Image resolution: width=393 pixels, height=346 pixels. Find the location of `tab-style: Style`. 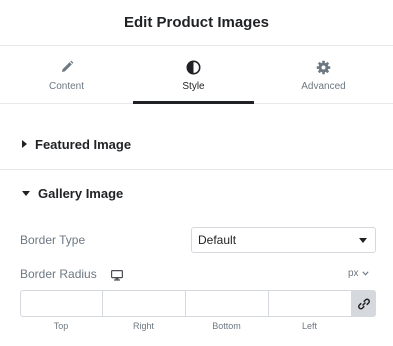

tab-style: Style is located at coordinates (193, 75).